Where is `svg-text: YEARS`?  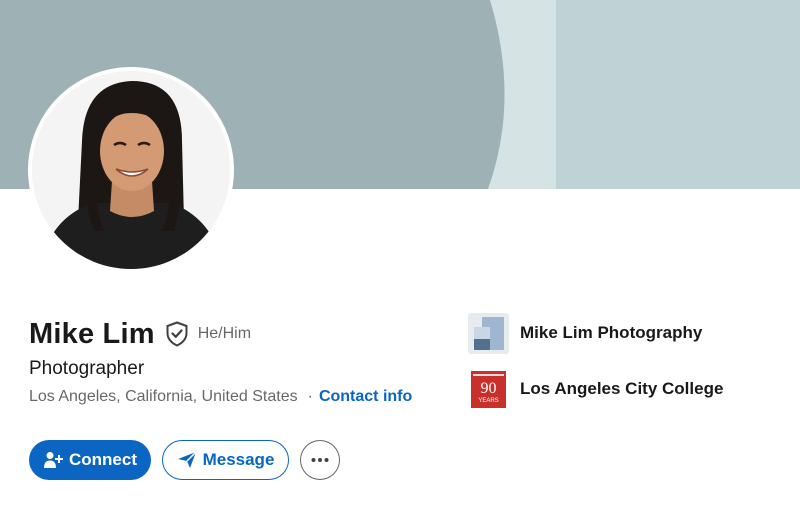 svg-text: YEARS is located at coordinates (488, 401).